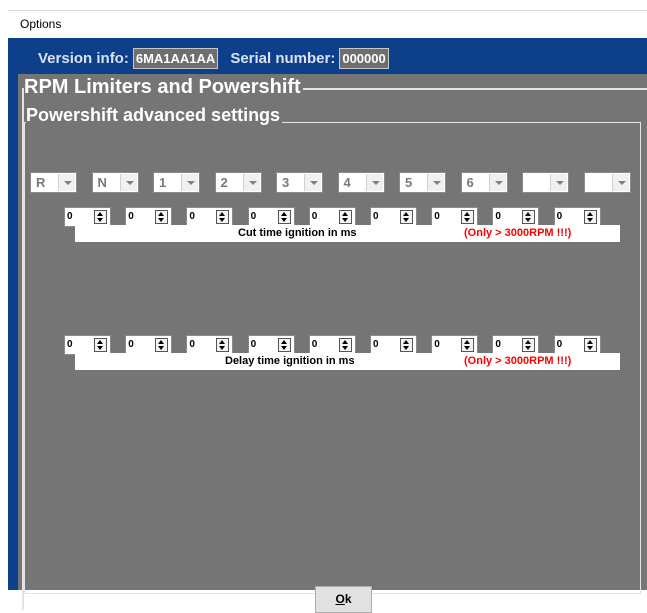 The width and height of the screenshot is (647, 613). I want to click on ok-button: Ok, so click(343, 599).